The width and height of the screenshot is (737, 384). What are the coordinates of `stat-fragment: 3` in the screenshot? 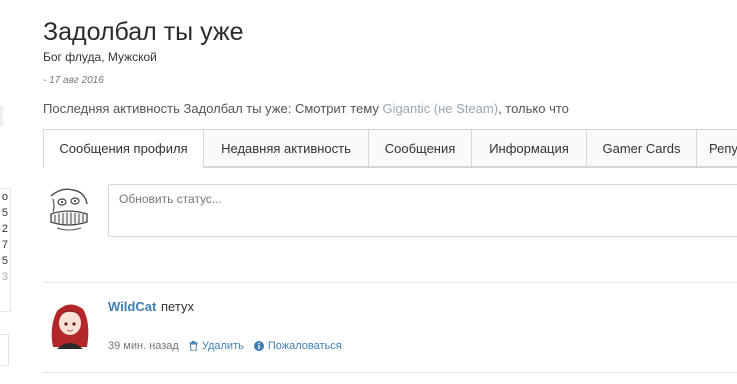 It's located at (4, 277).